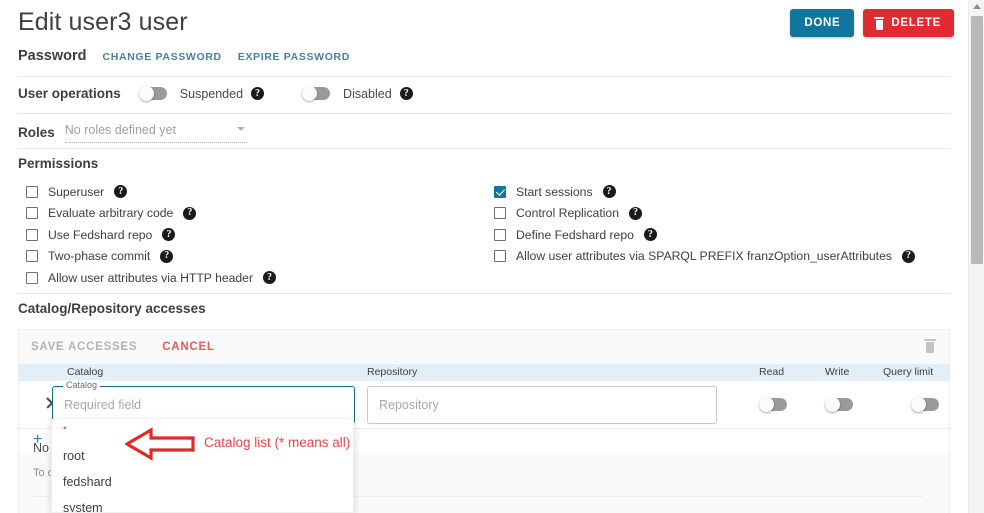  I want to click on cancel-accesses-button: CANCEL, so click(188, 347).